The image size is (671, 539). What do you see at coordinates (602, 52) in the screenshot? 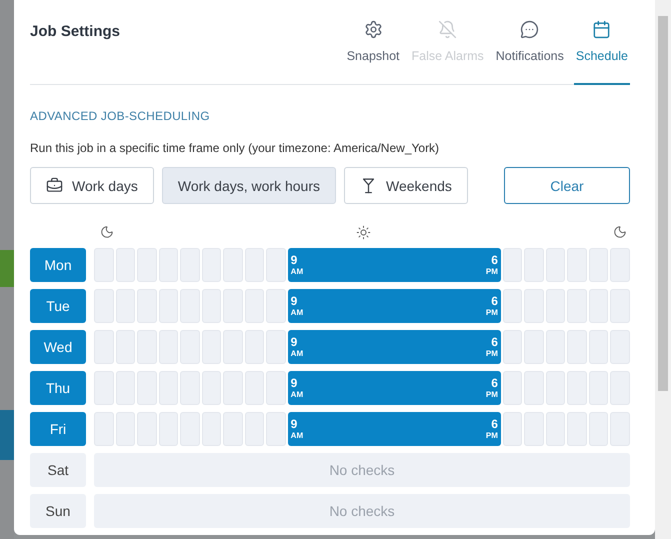
I see `tab: Schedule` at bounding box center [602, 52].